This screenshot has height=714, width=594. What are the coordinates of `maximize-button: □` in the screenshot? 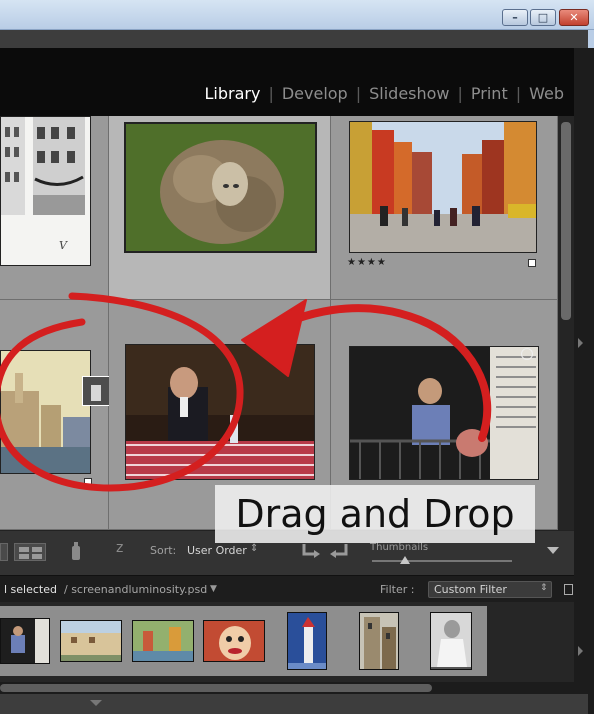 It's located at (543, 17).